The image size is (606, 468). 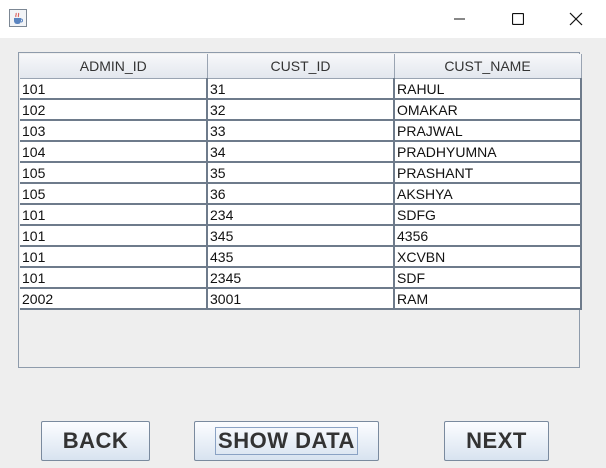 What do you see at coordinates (18, 18) in the screenshot?
I see `java-cup-icon` at bounding box center [18, 18].